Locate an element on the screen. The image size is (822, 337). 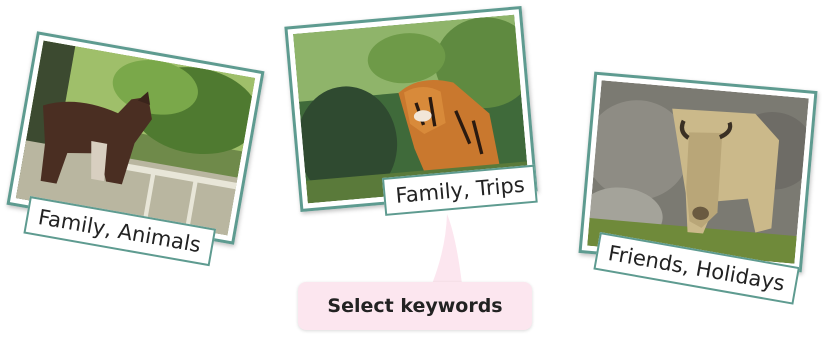
keyword-label-text: Family, Trips is located at coordinates (460, 190).